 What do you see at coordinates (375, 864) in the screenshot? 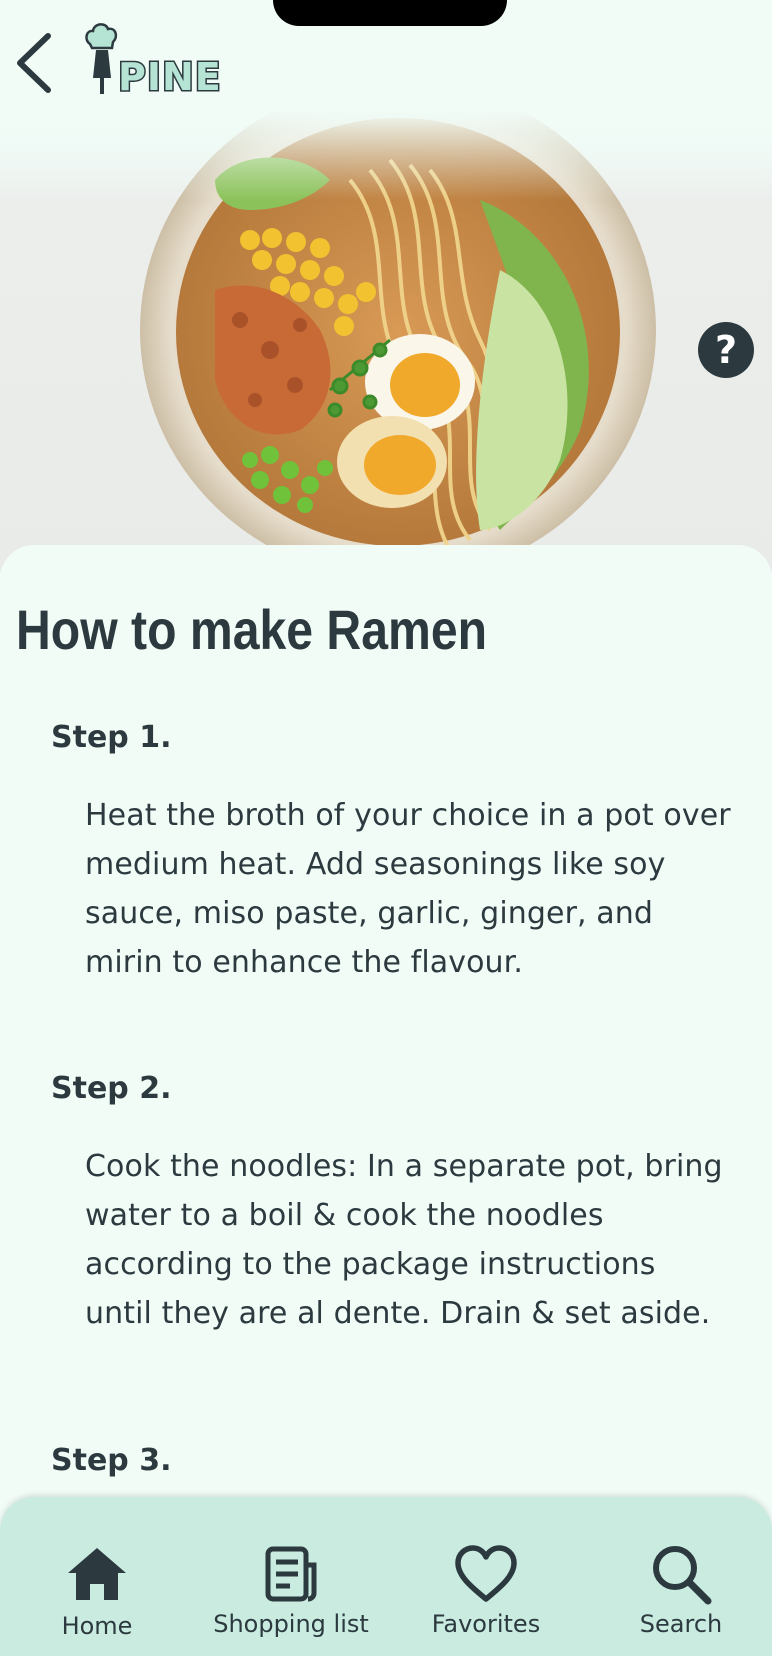
I see `step-text-line: medium heat. Add seasonings like soy` at bounding box center [375, 864].